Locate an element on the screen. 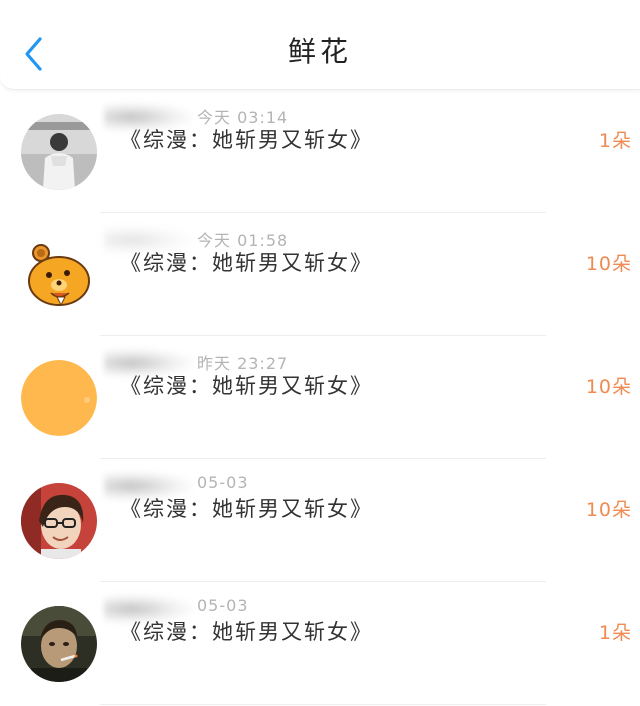 The height and width of the screenshot is (706, 640). woman-with-glasses-avatar is located at coordinates (59, 521).